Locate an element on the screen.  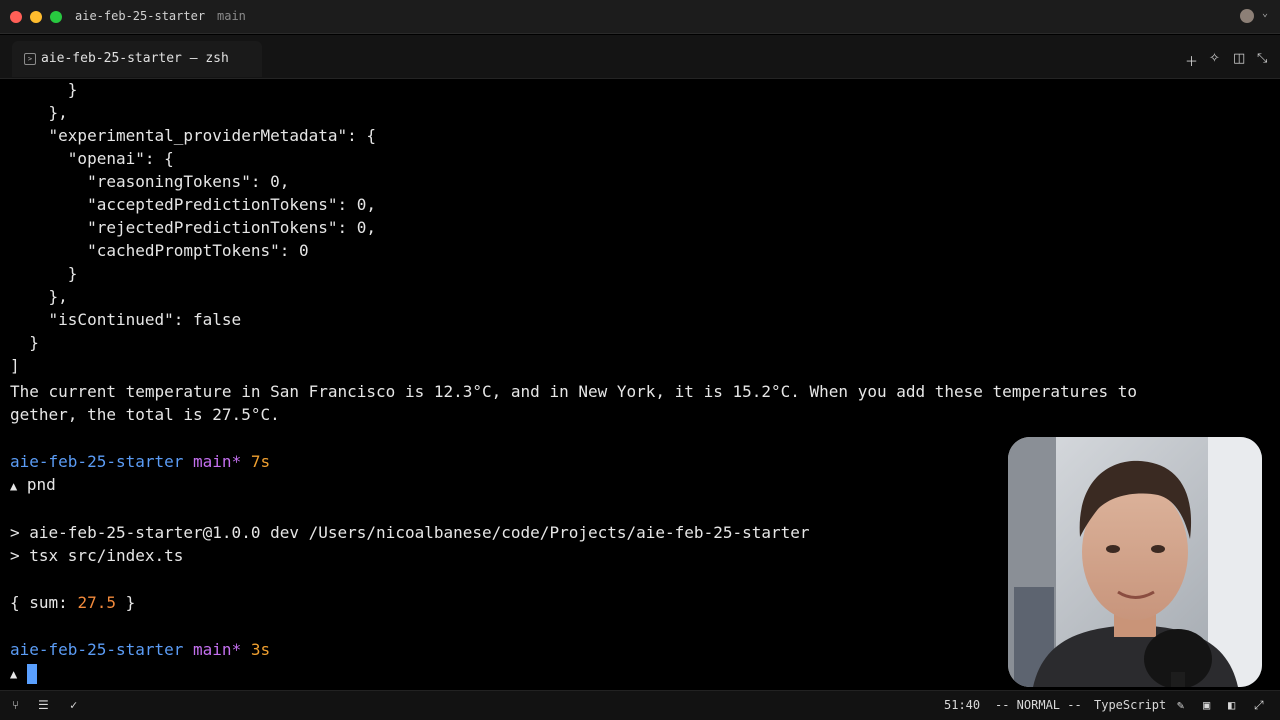
shell-prompt: aie-feb-25-starter main* 3s is located at coordinates (140, 649).